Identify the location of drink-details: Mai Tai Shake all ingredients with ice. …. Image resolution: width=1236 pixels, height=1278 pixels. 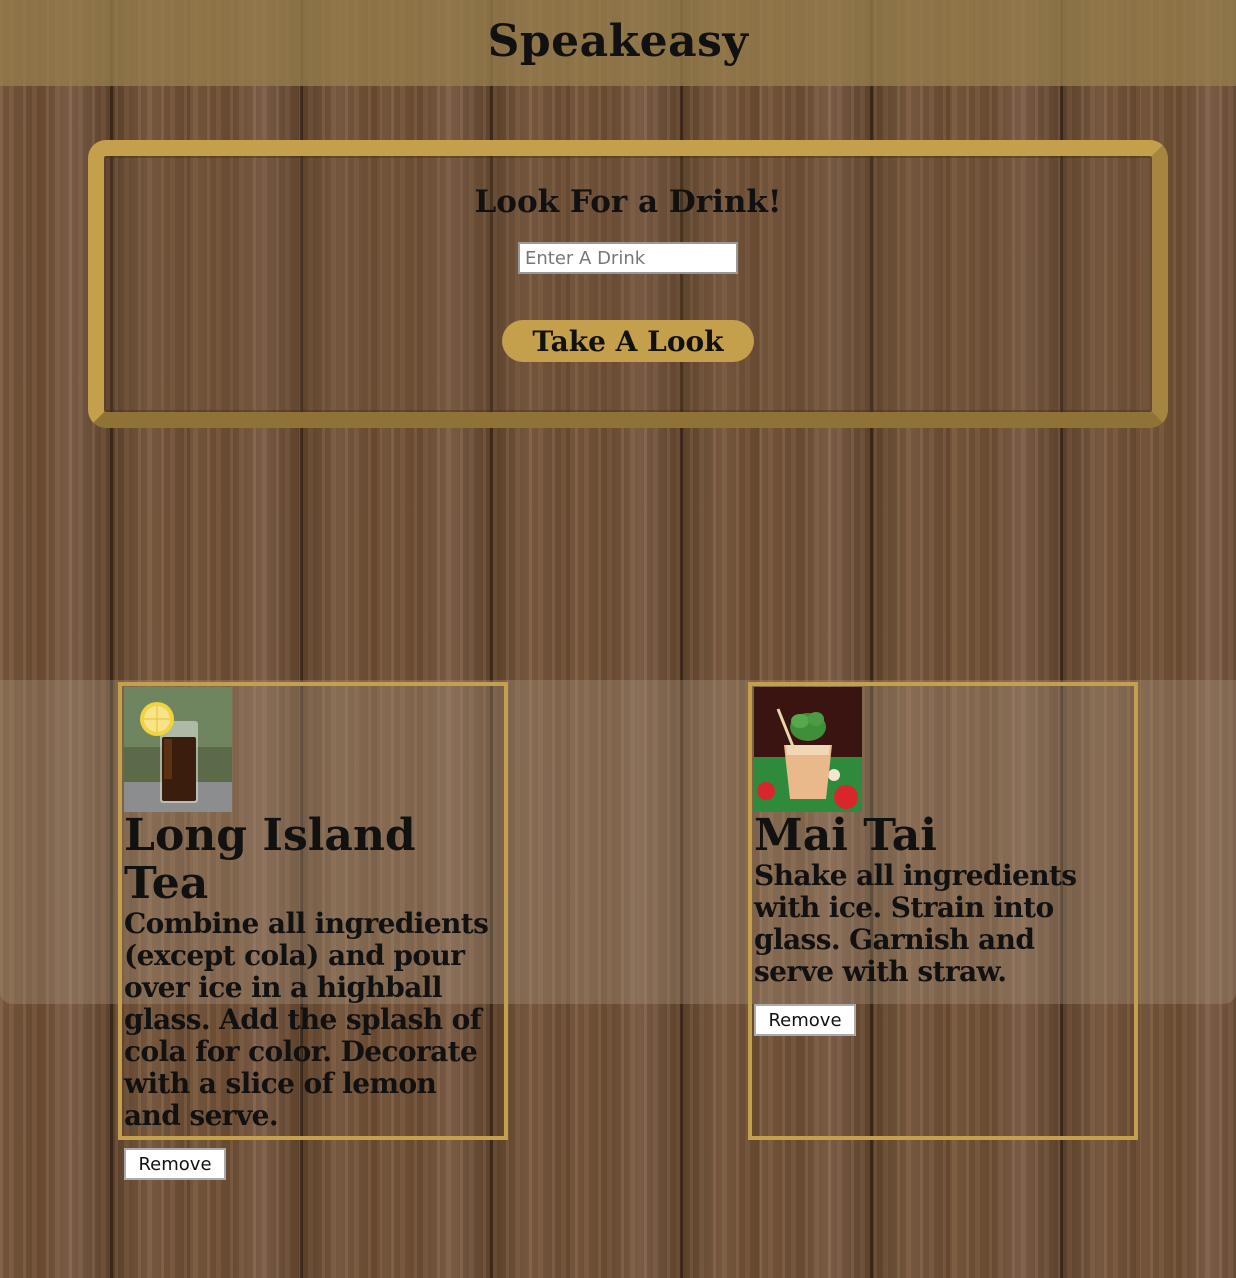
(944, 924).